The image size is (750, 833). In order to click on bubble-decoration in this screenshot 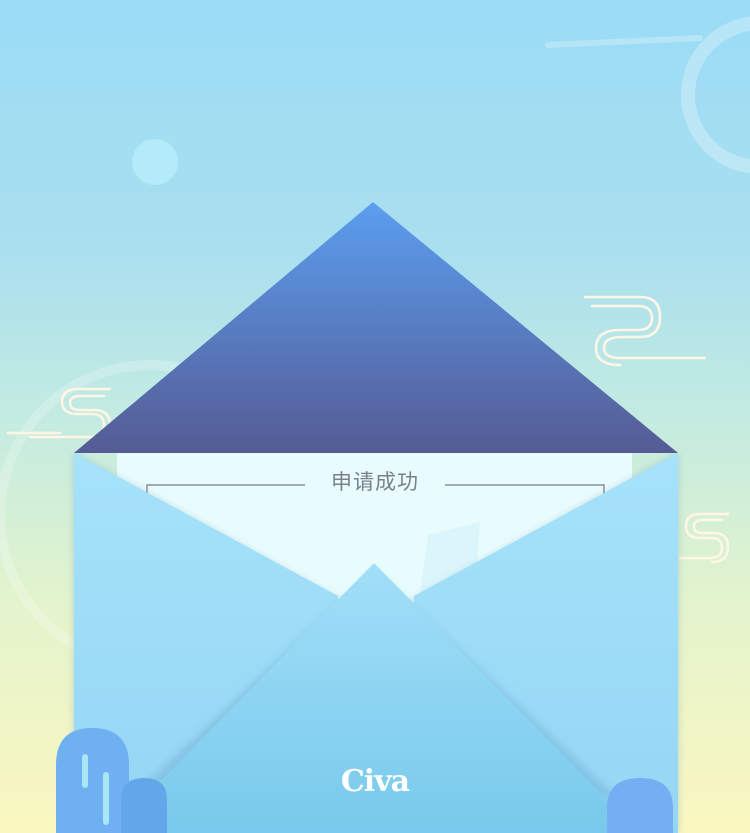, I will do `click(155, 162)`.